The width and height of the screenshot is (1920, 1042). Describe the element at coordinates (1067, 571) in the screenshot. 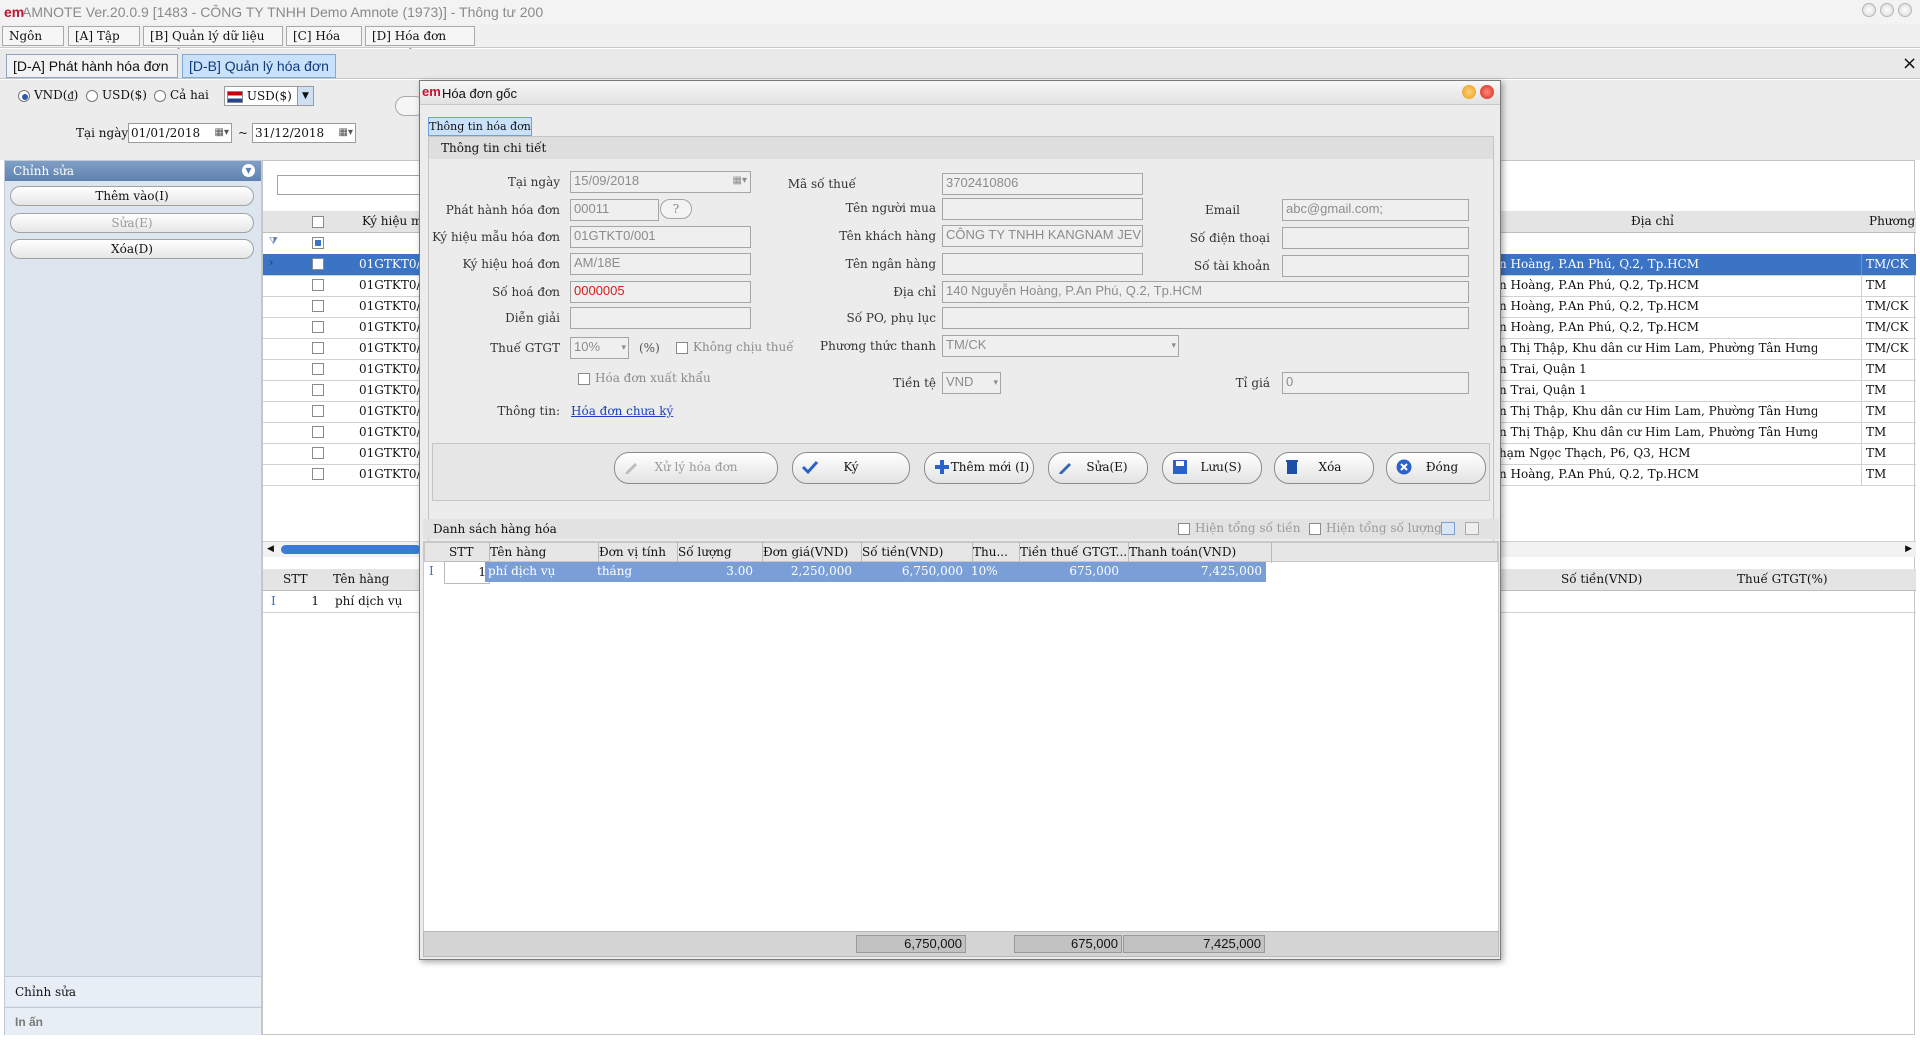

I see `items-vat-amount: 675,000` at that location.